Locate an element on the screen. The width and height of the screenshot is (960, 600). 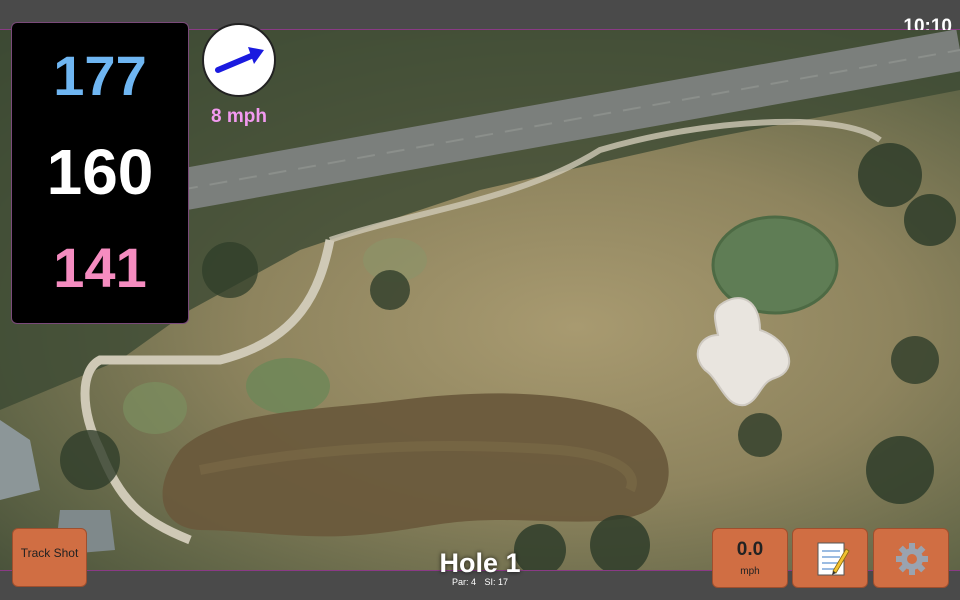
wind-direction-dial is located at coordinates (239, 60).